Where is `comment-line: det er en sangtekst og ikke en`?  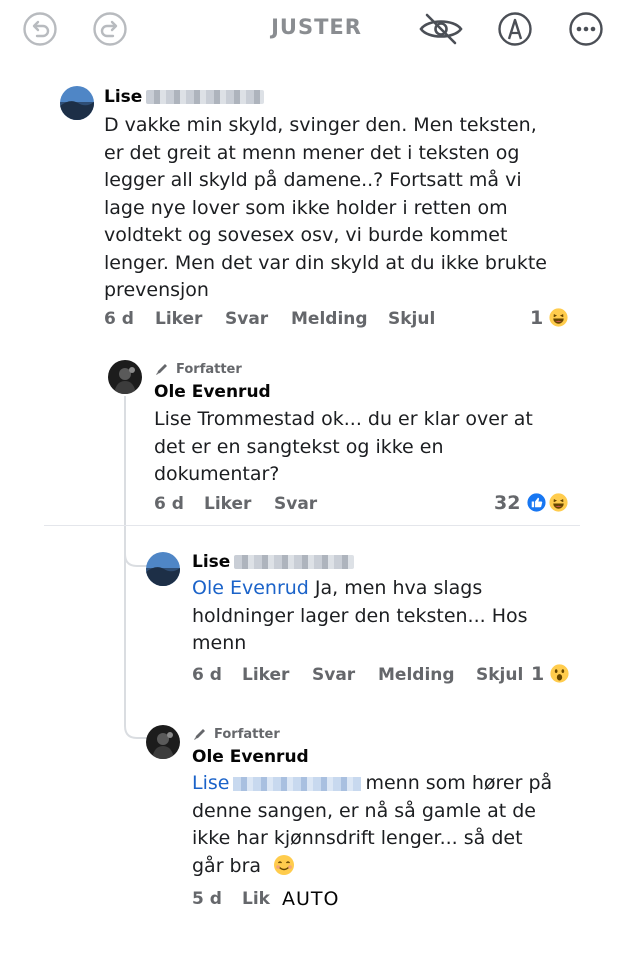 comment-line: det er en sangtekst og ikke en is located at coordinates (299, 446).